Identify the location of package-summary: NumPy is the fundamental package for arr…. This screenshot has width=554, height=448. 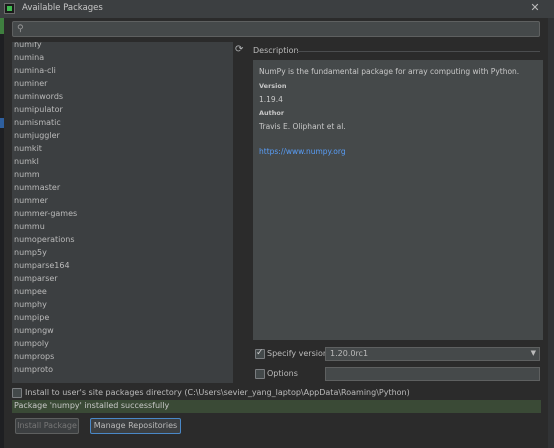
(389, 71).